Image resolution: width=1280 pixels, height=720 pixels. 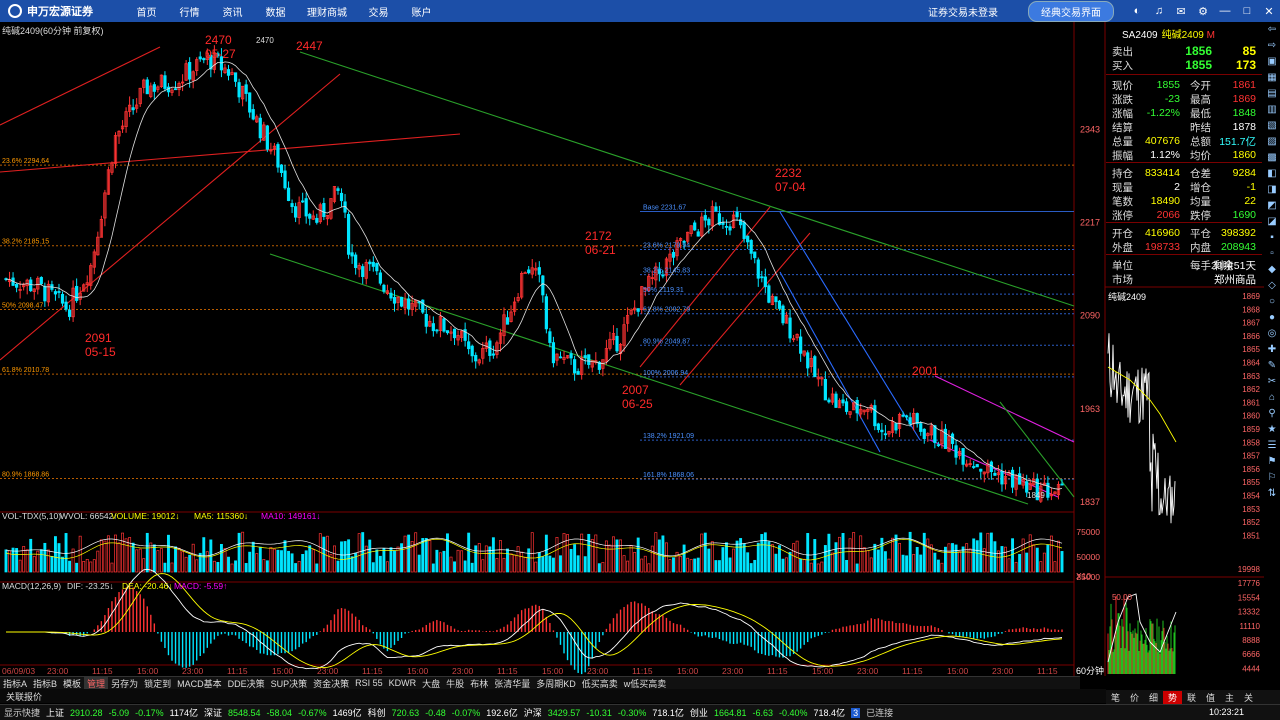 What do you see at coordinates (369, 683) in the screenshot?
I see `indicator-tab: RSI 55` at bounding box center [369, 683].